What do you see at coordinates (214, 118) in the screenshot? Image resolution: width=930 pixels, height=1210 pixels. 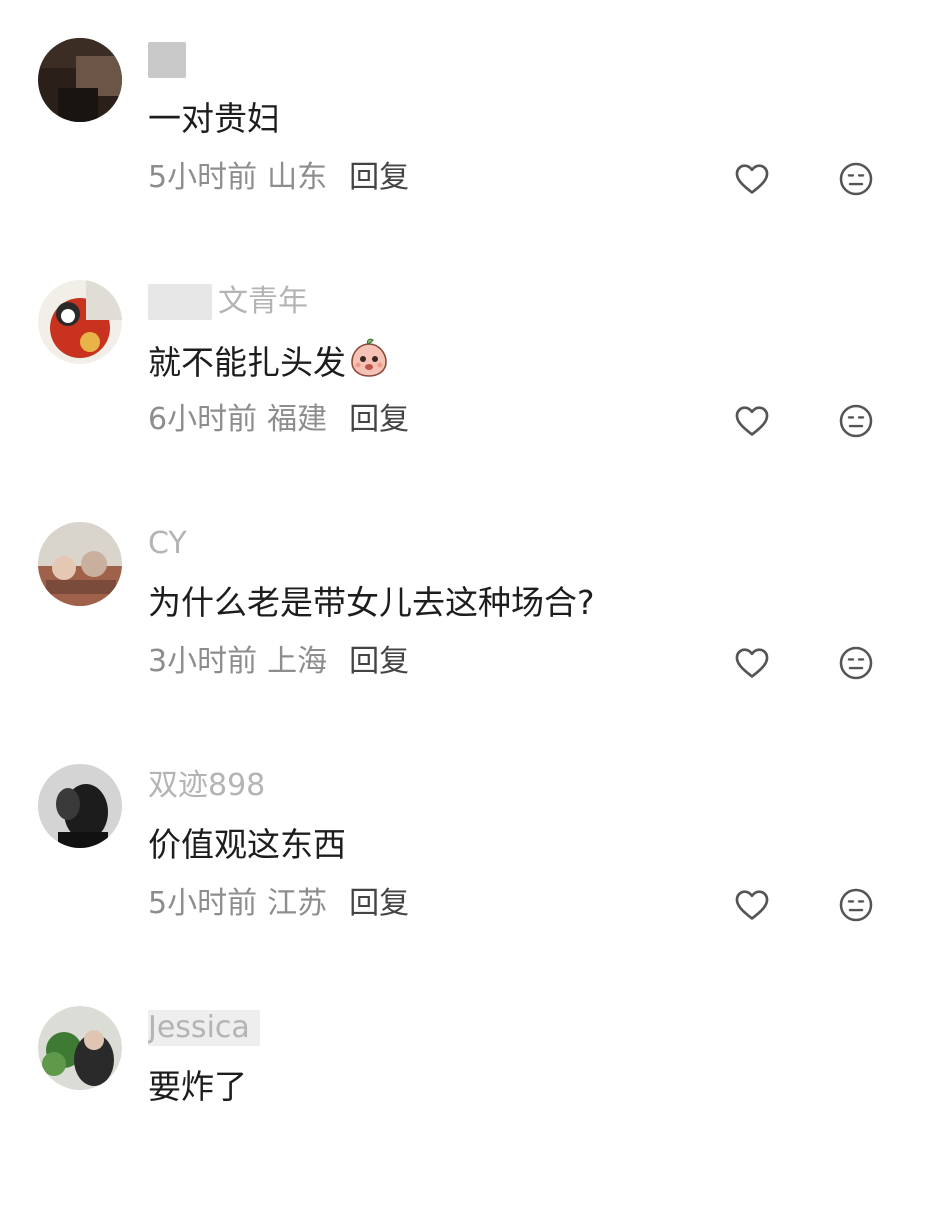 I see `comment-text: 一对贵妇` at bounding box center [214, 118].